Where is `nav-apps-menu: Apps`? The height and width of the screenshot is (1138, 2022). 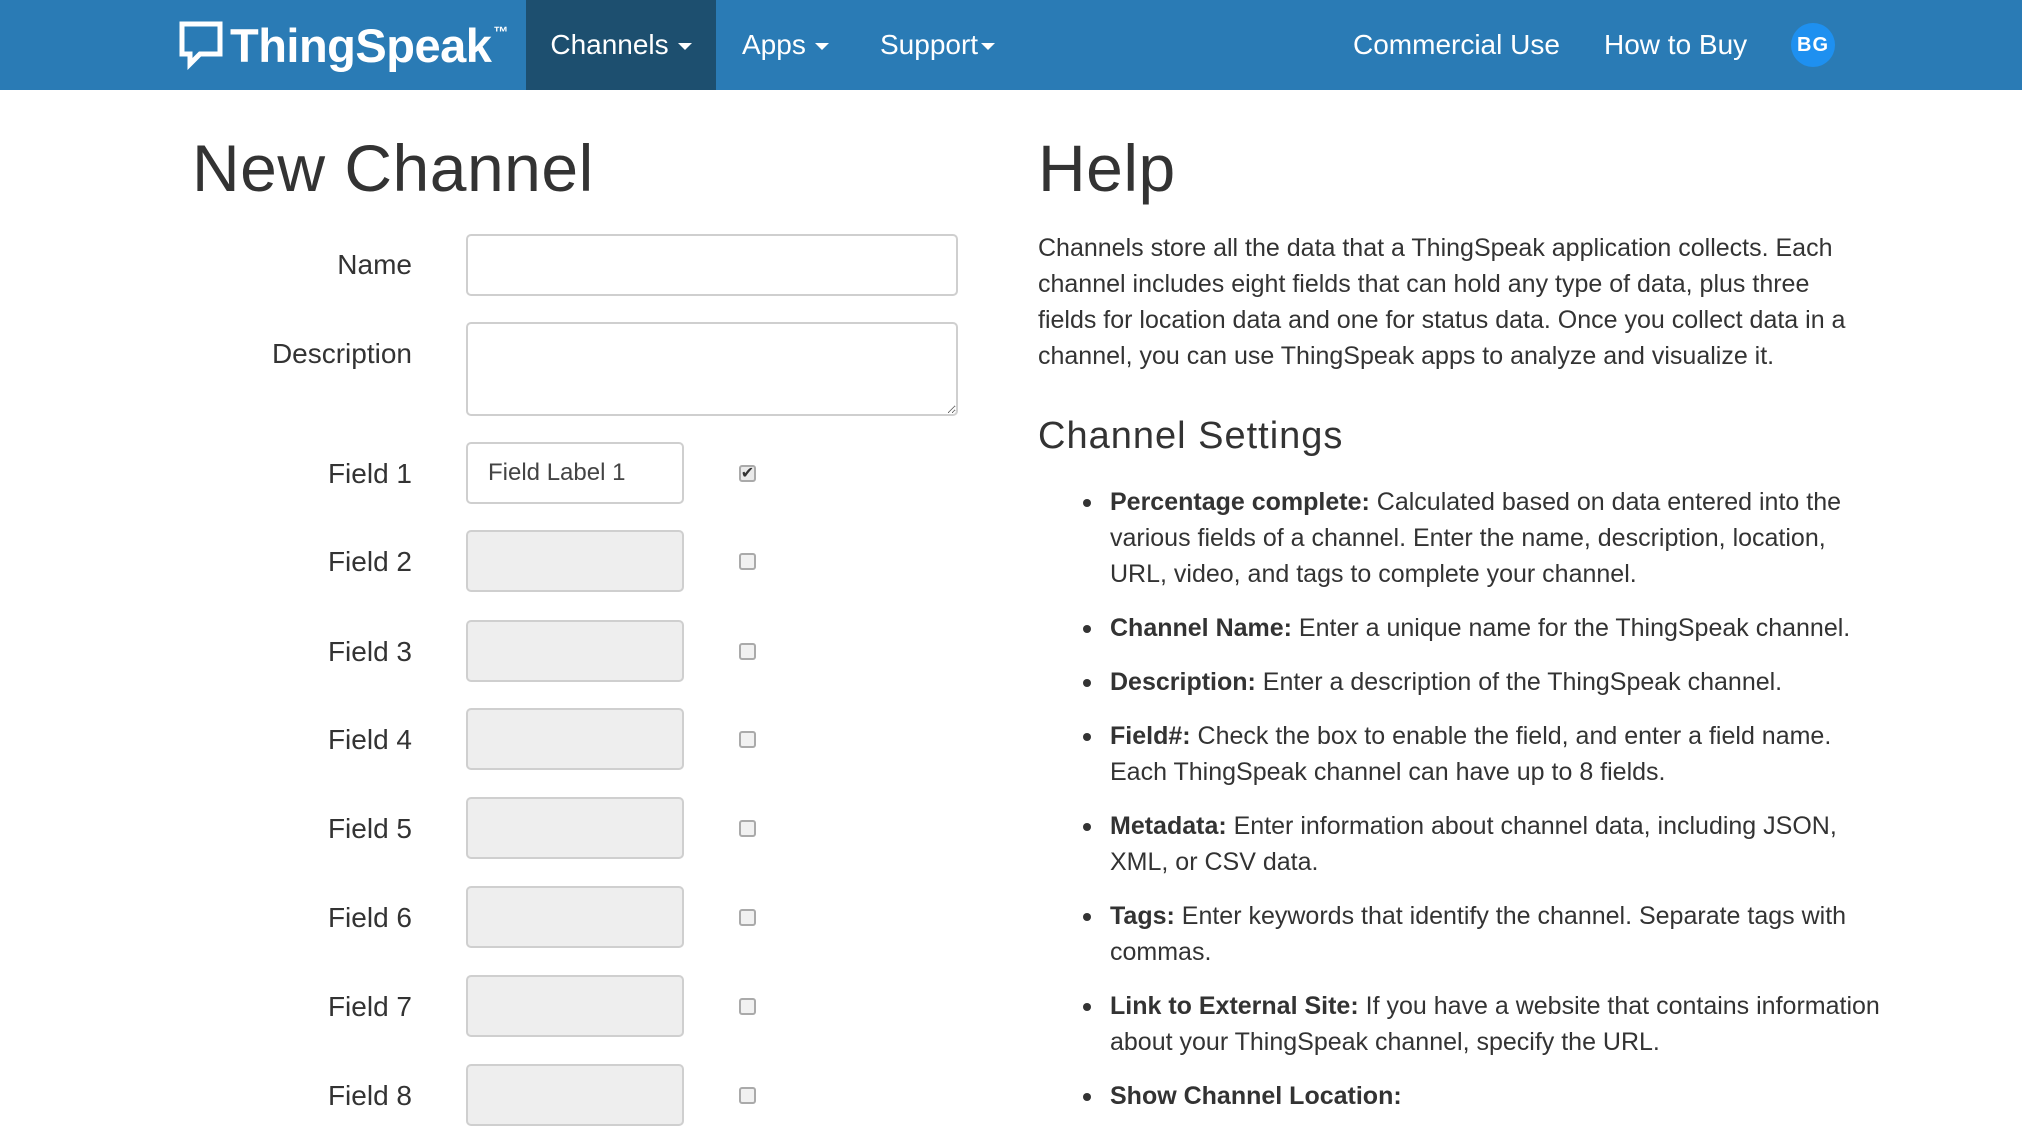
nav-apps-menu: Apps is located at coordinates (785, 45).